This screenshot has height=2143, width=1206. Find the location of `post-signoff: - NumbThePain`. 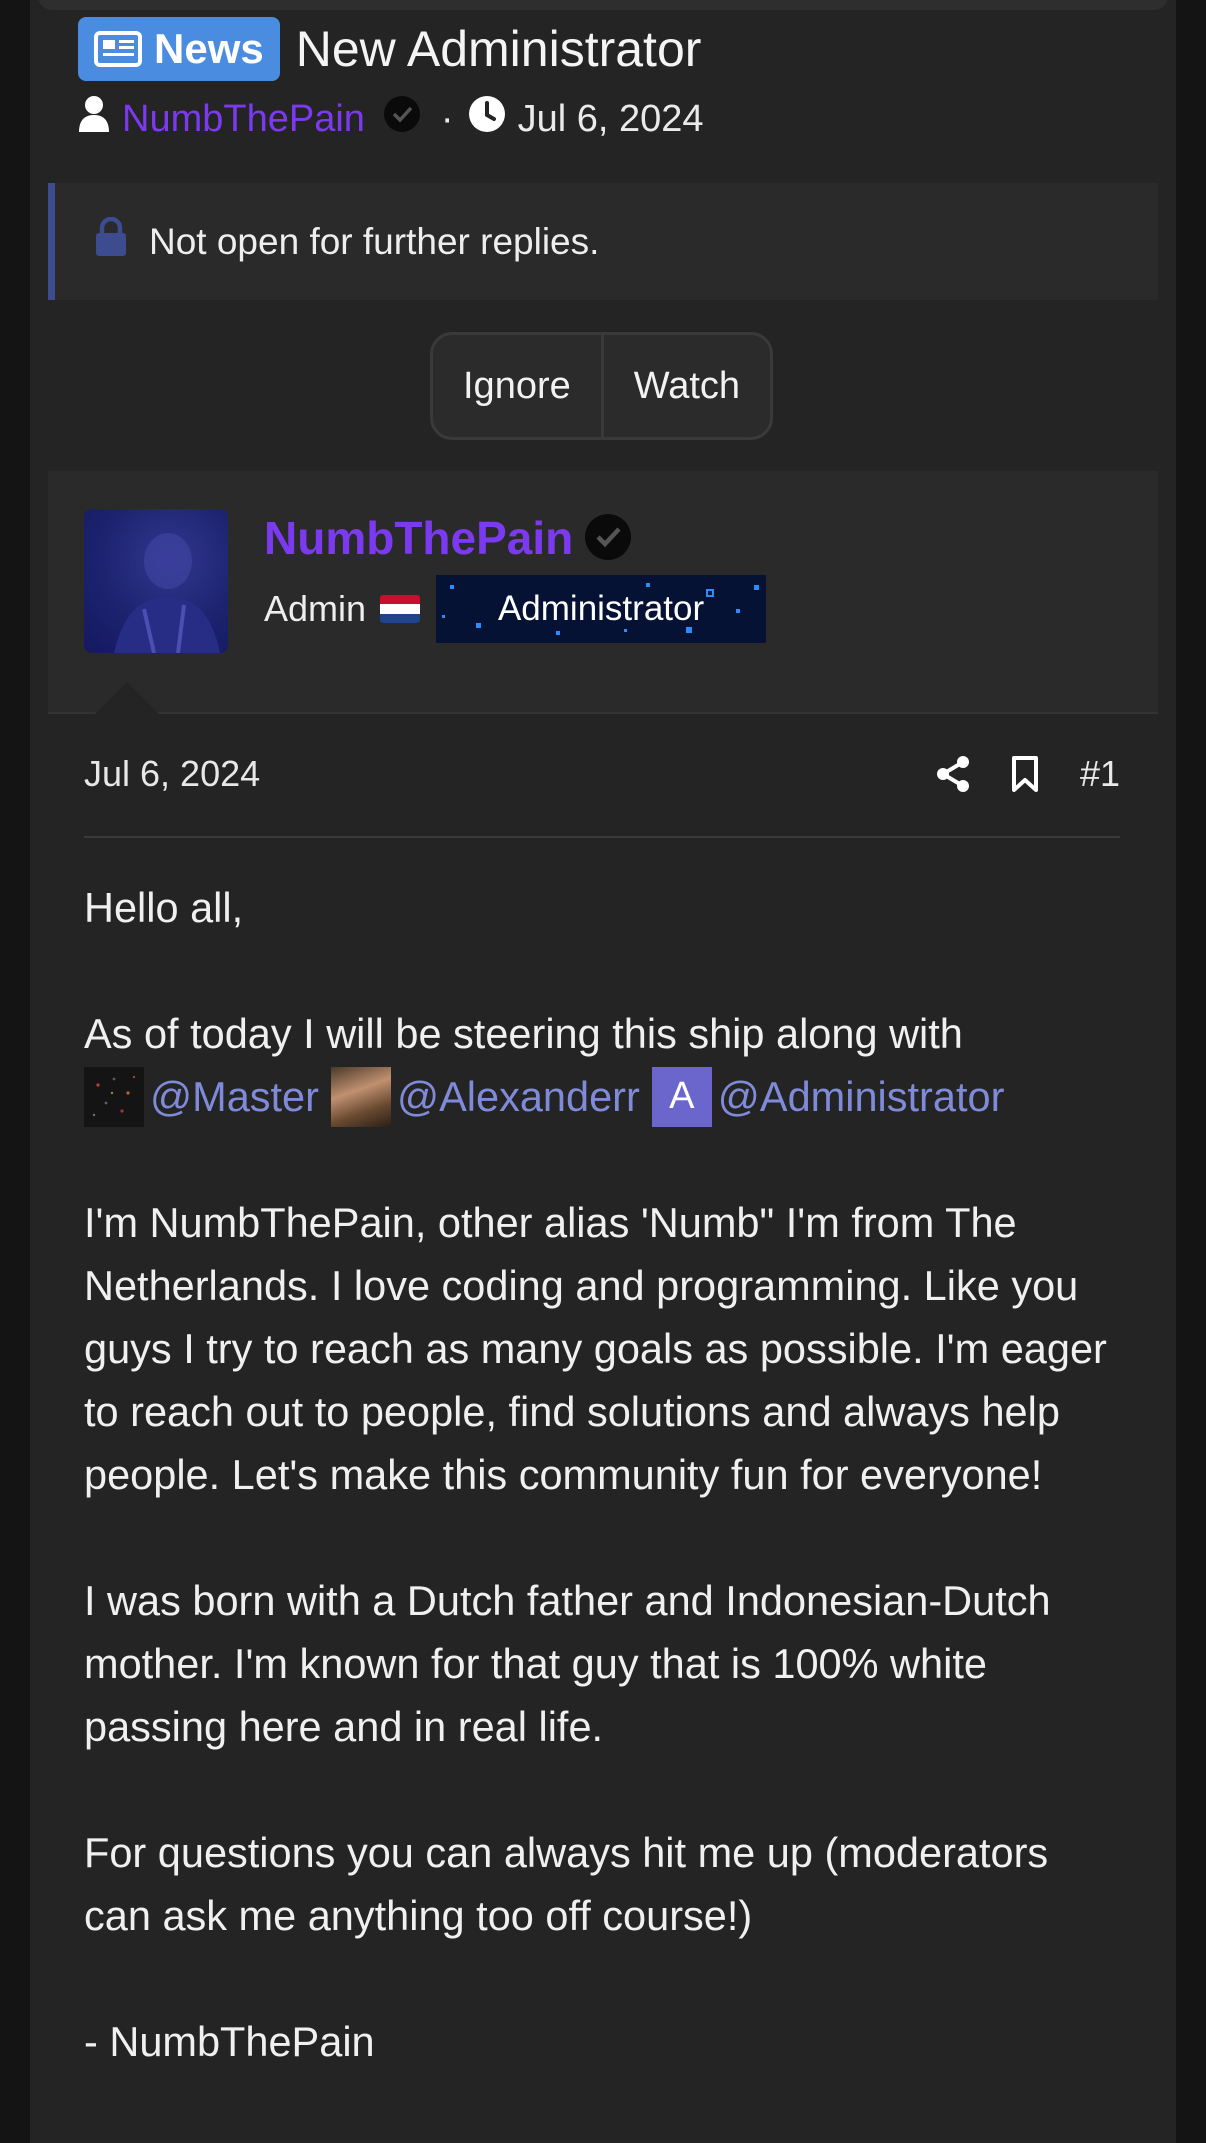

post-signoff: - NumbThePain is located at coordinates (229, 2041).